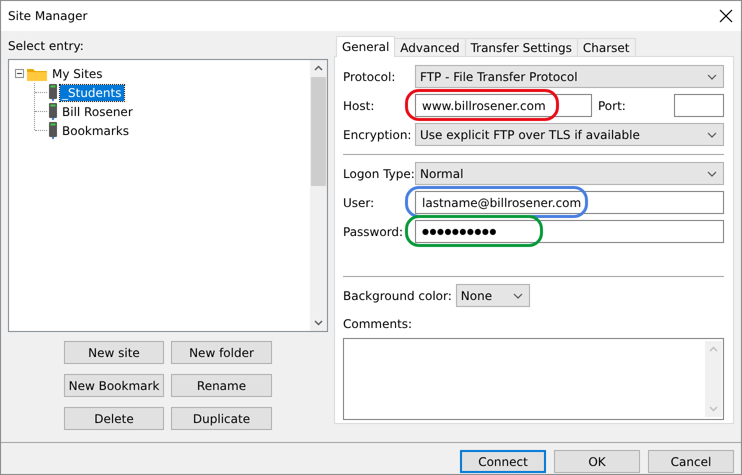 The image size is (742, 475). Describe the element at coordinates (493, 295) in the screenshot. I see `dropdown: None` at that location.